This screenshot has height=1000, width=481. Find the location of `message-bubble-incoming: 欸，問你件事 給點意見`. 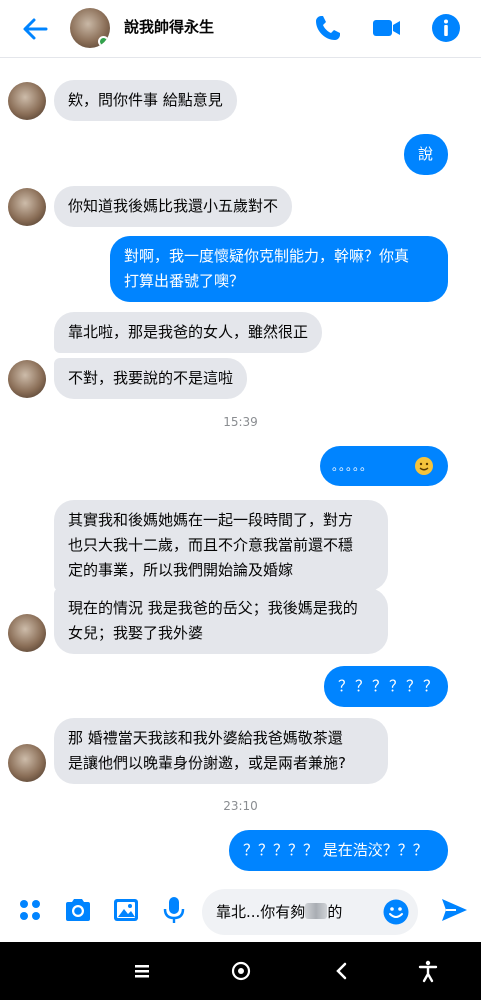

message-bubble-incoming: 欸，問你件事 給點意見 is located at coordinates (145, 100).